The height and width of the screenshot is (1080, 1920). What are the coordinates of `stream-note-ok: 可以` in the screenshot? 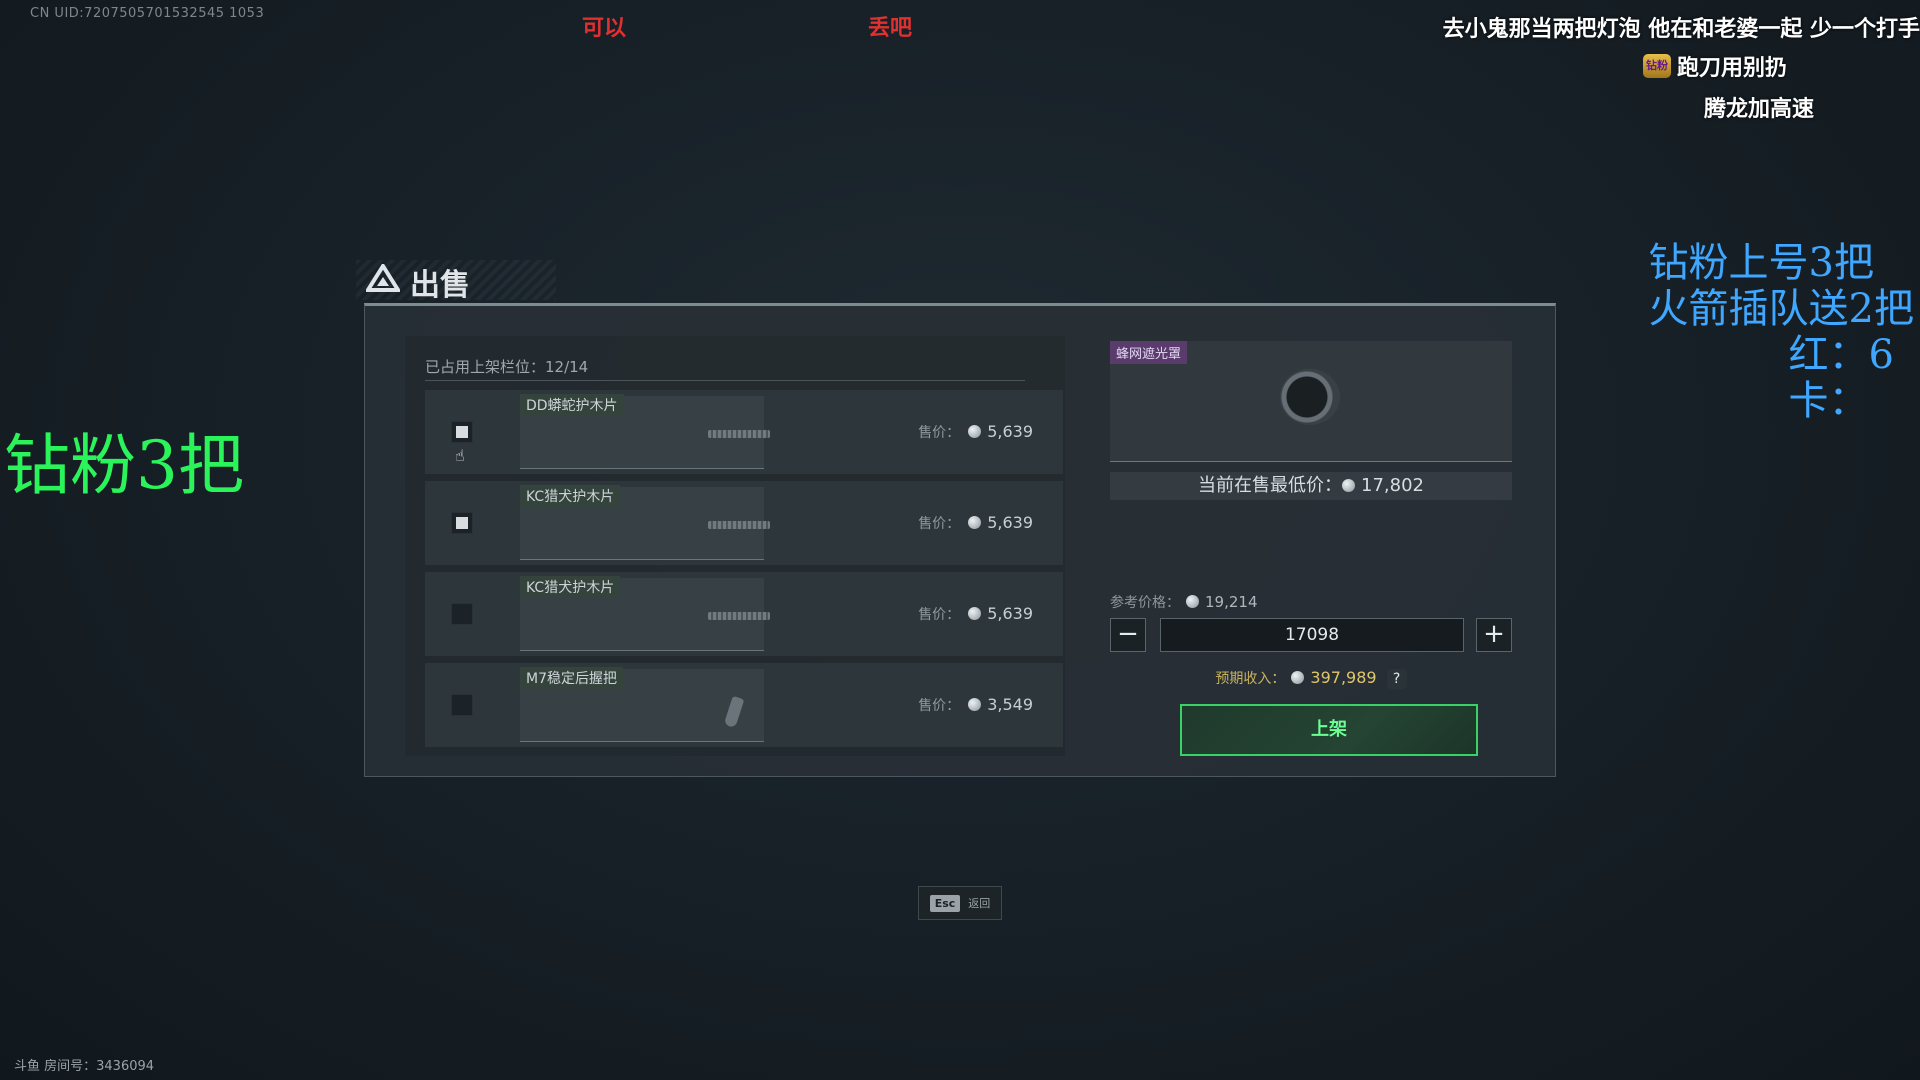 It's located at (604, 28).